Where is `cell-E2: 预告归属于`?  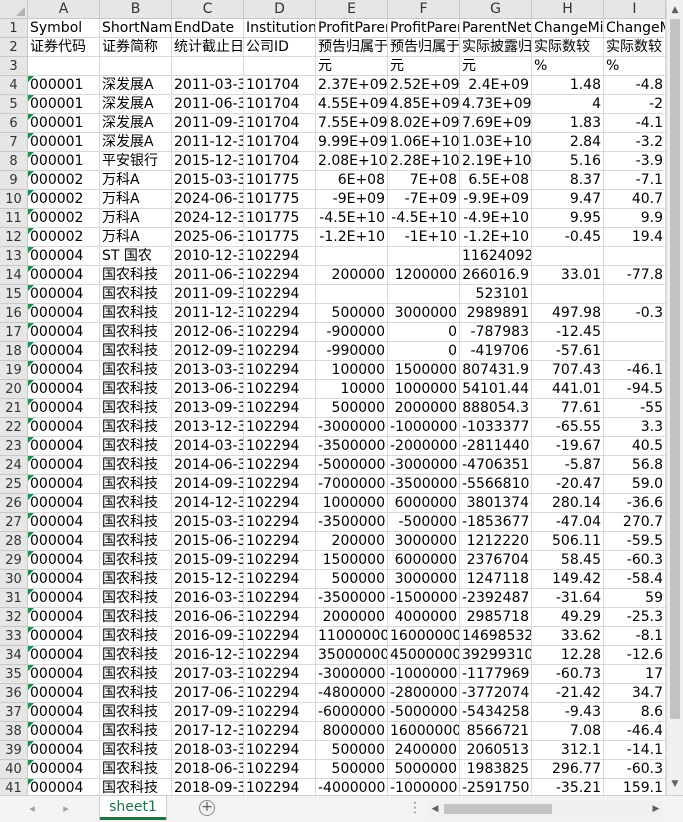 cell-E2: 预告归属于 is located at coordinates (352, 47).